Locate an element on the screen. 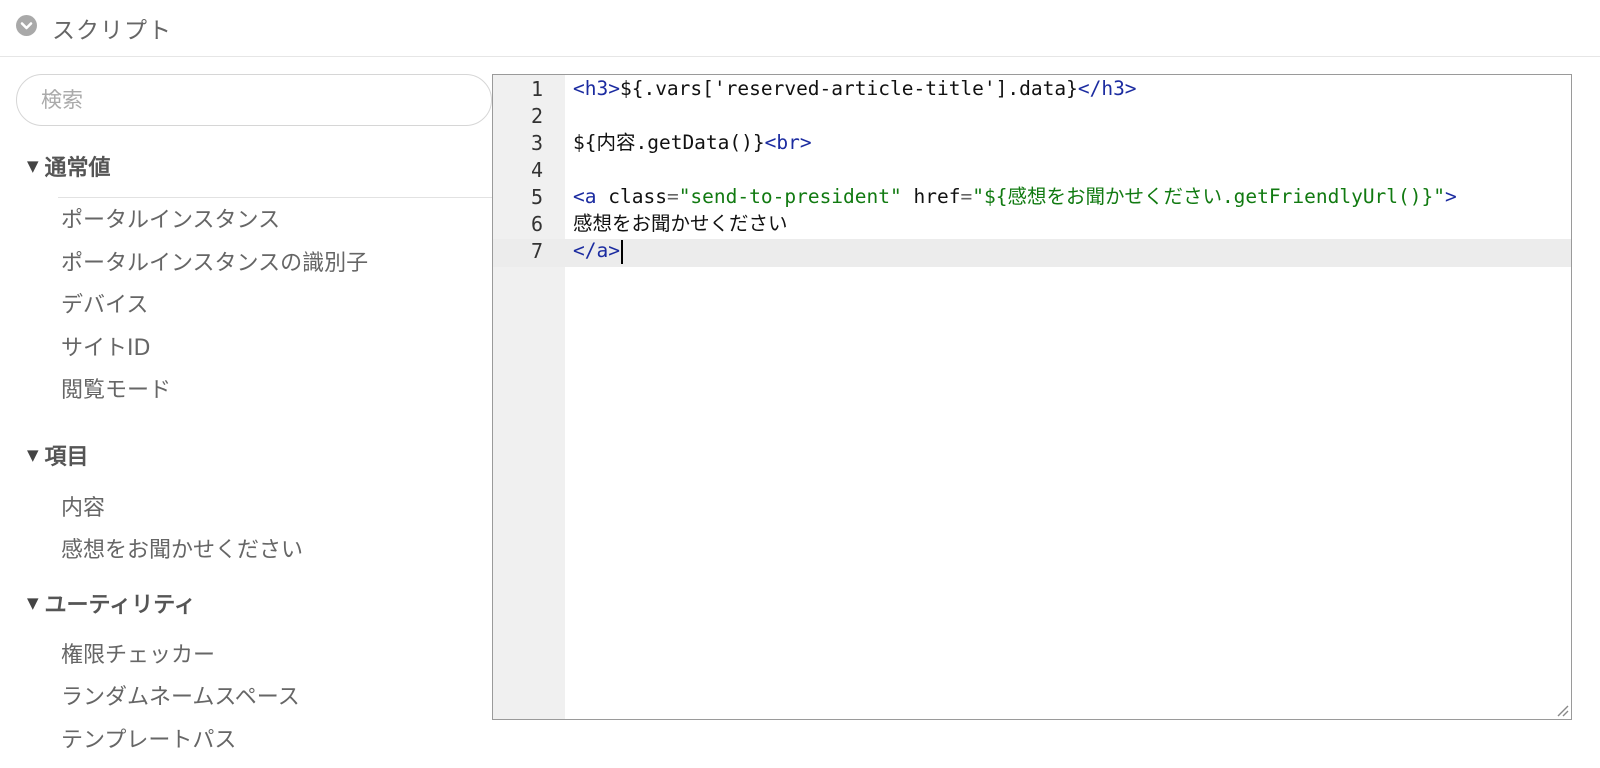 The image size is (1600, 768). code-token: </a> is located at coordinates (596, 250).